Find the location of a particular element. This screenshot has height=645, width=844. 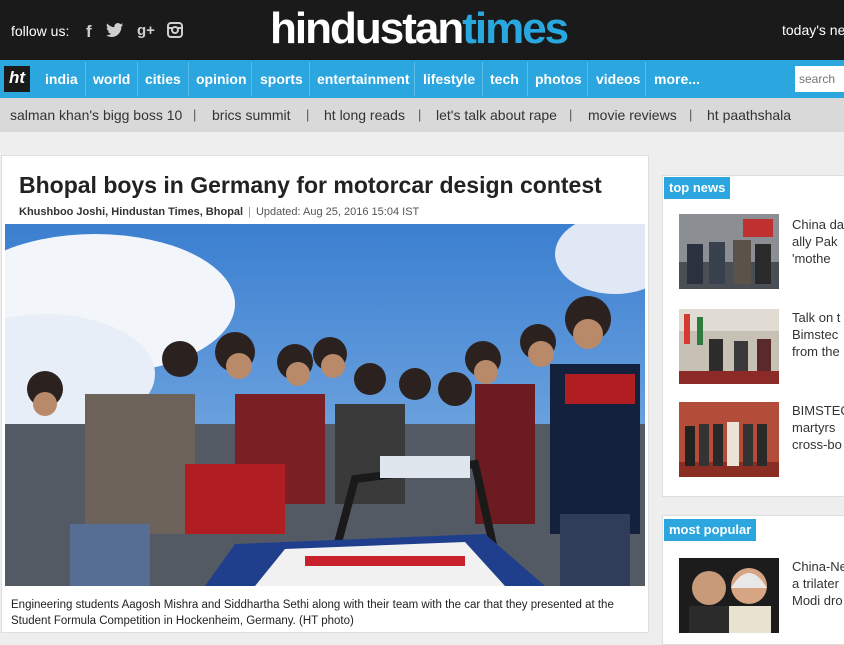

top-news-headline: China da ally Pak 'mothe is located at coordinates (818, 241).